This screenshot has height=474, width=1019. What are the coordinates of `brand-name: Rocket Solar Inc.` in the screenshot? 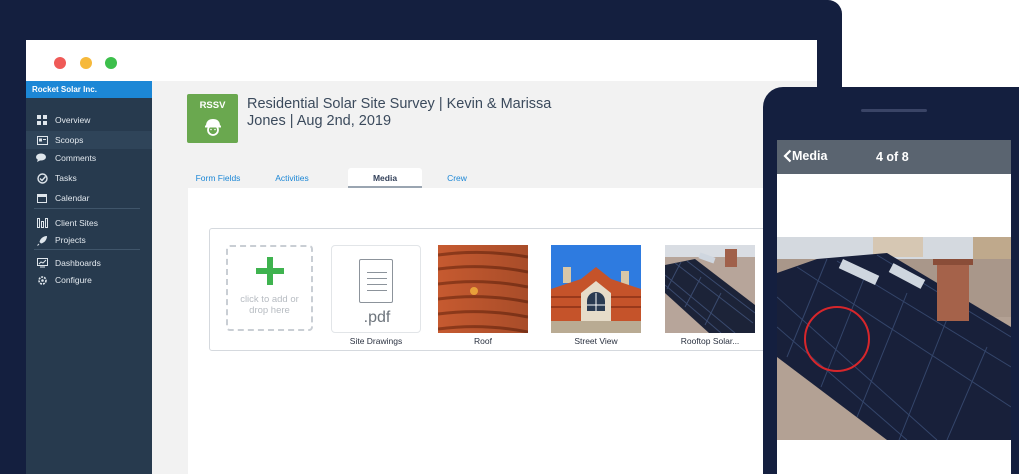 It's located at (89, 89).